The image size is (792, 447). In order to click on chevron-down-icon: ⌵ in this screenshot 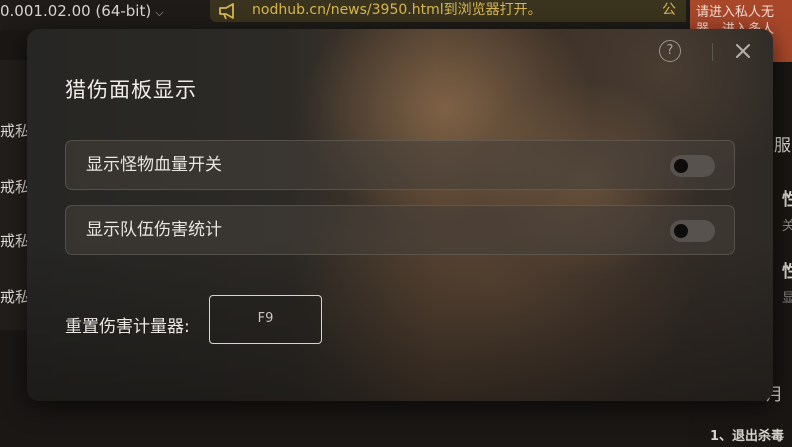, I will do `click(159, 12)`.